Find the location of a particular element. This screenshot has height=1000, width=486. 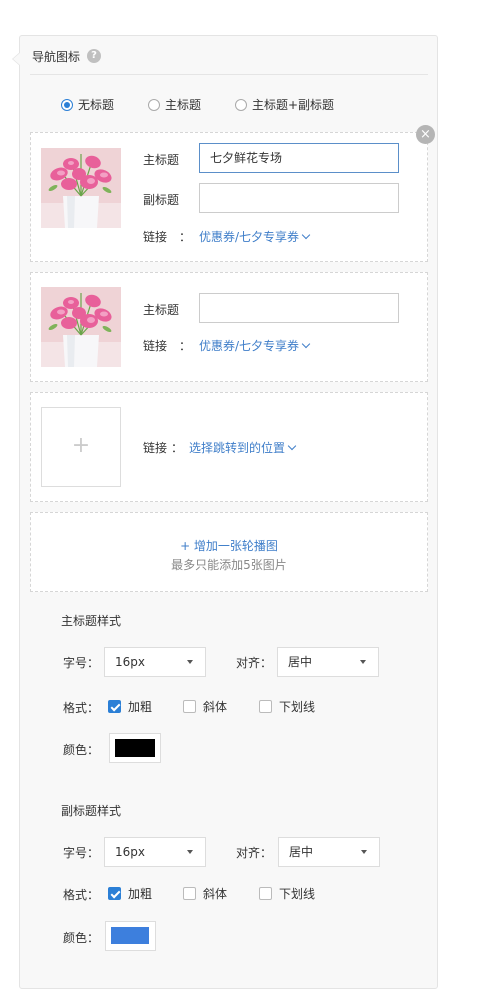

main-underline-checkbox: 下划线 is located at coordinates (287, 706).